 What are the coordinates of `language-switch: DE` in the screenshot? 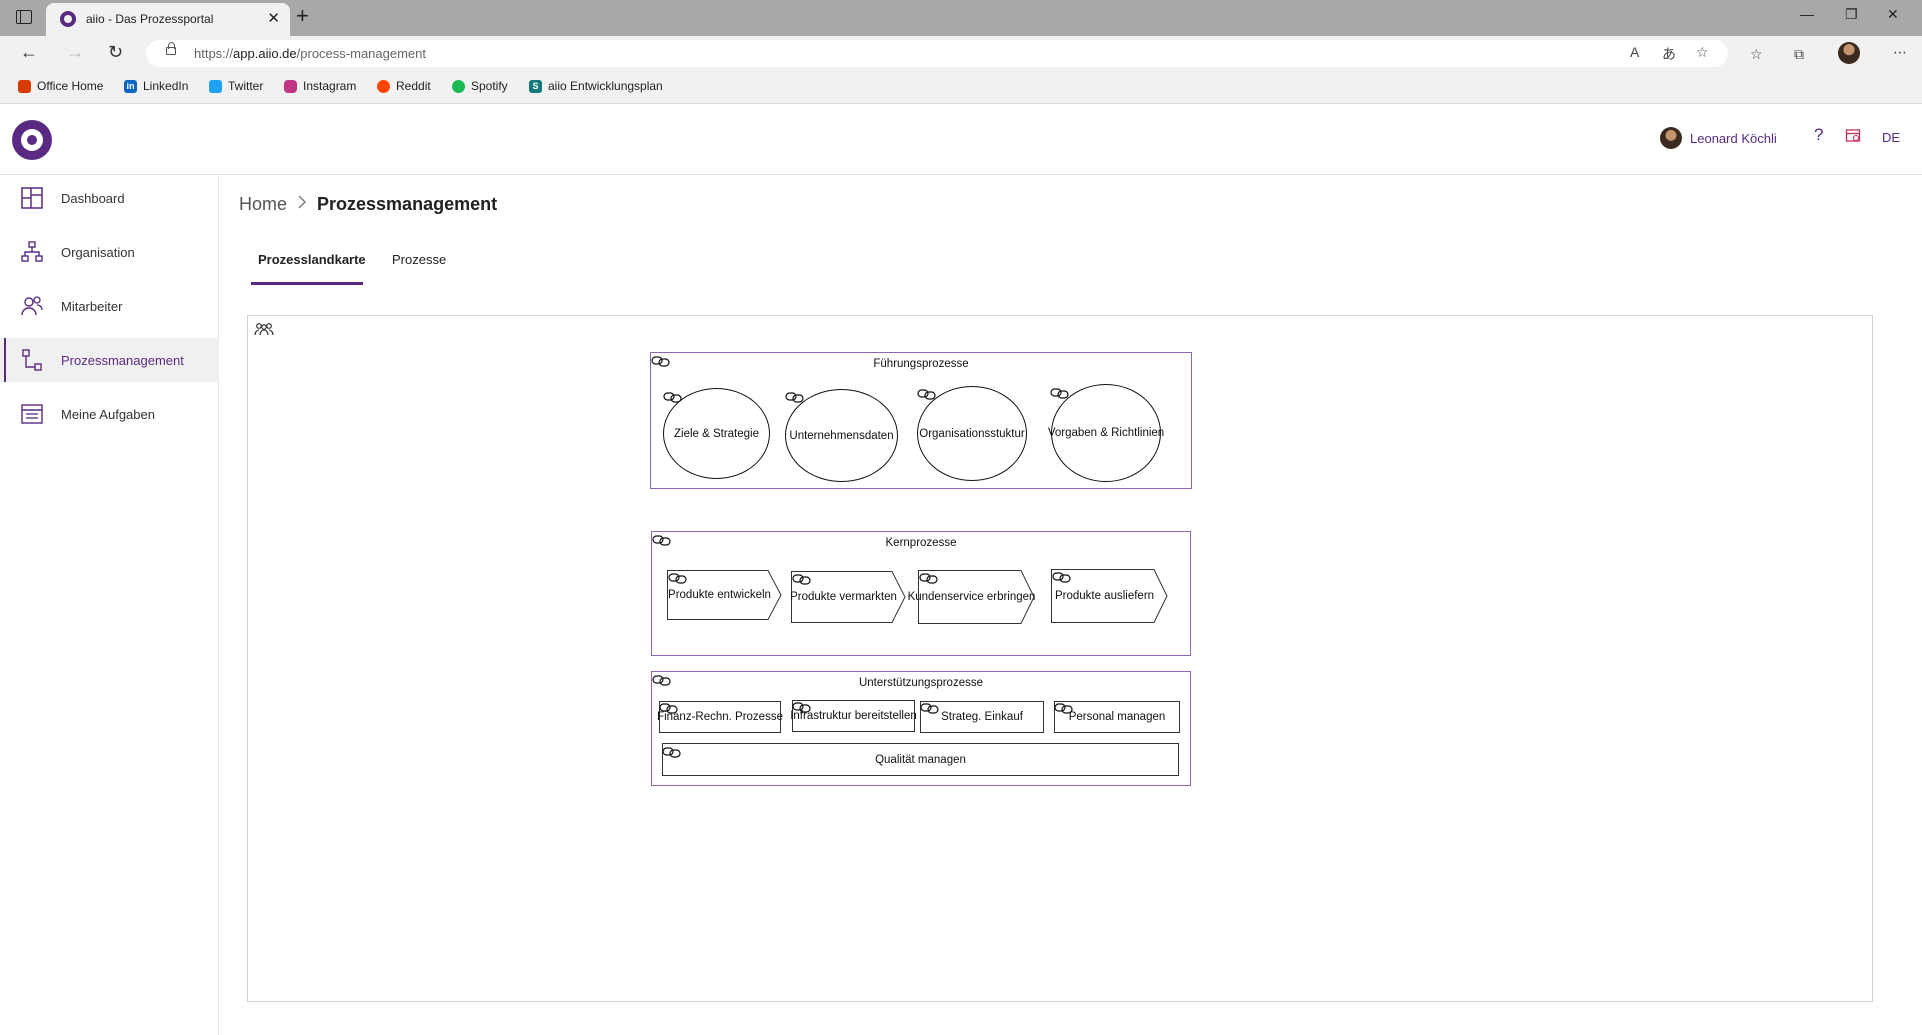 It's located at (1891, 137).